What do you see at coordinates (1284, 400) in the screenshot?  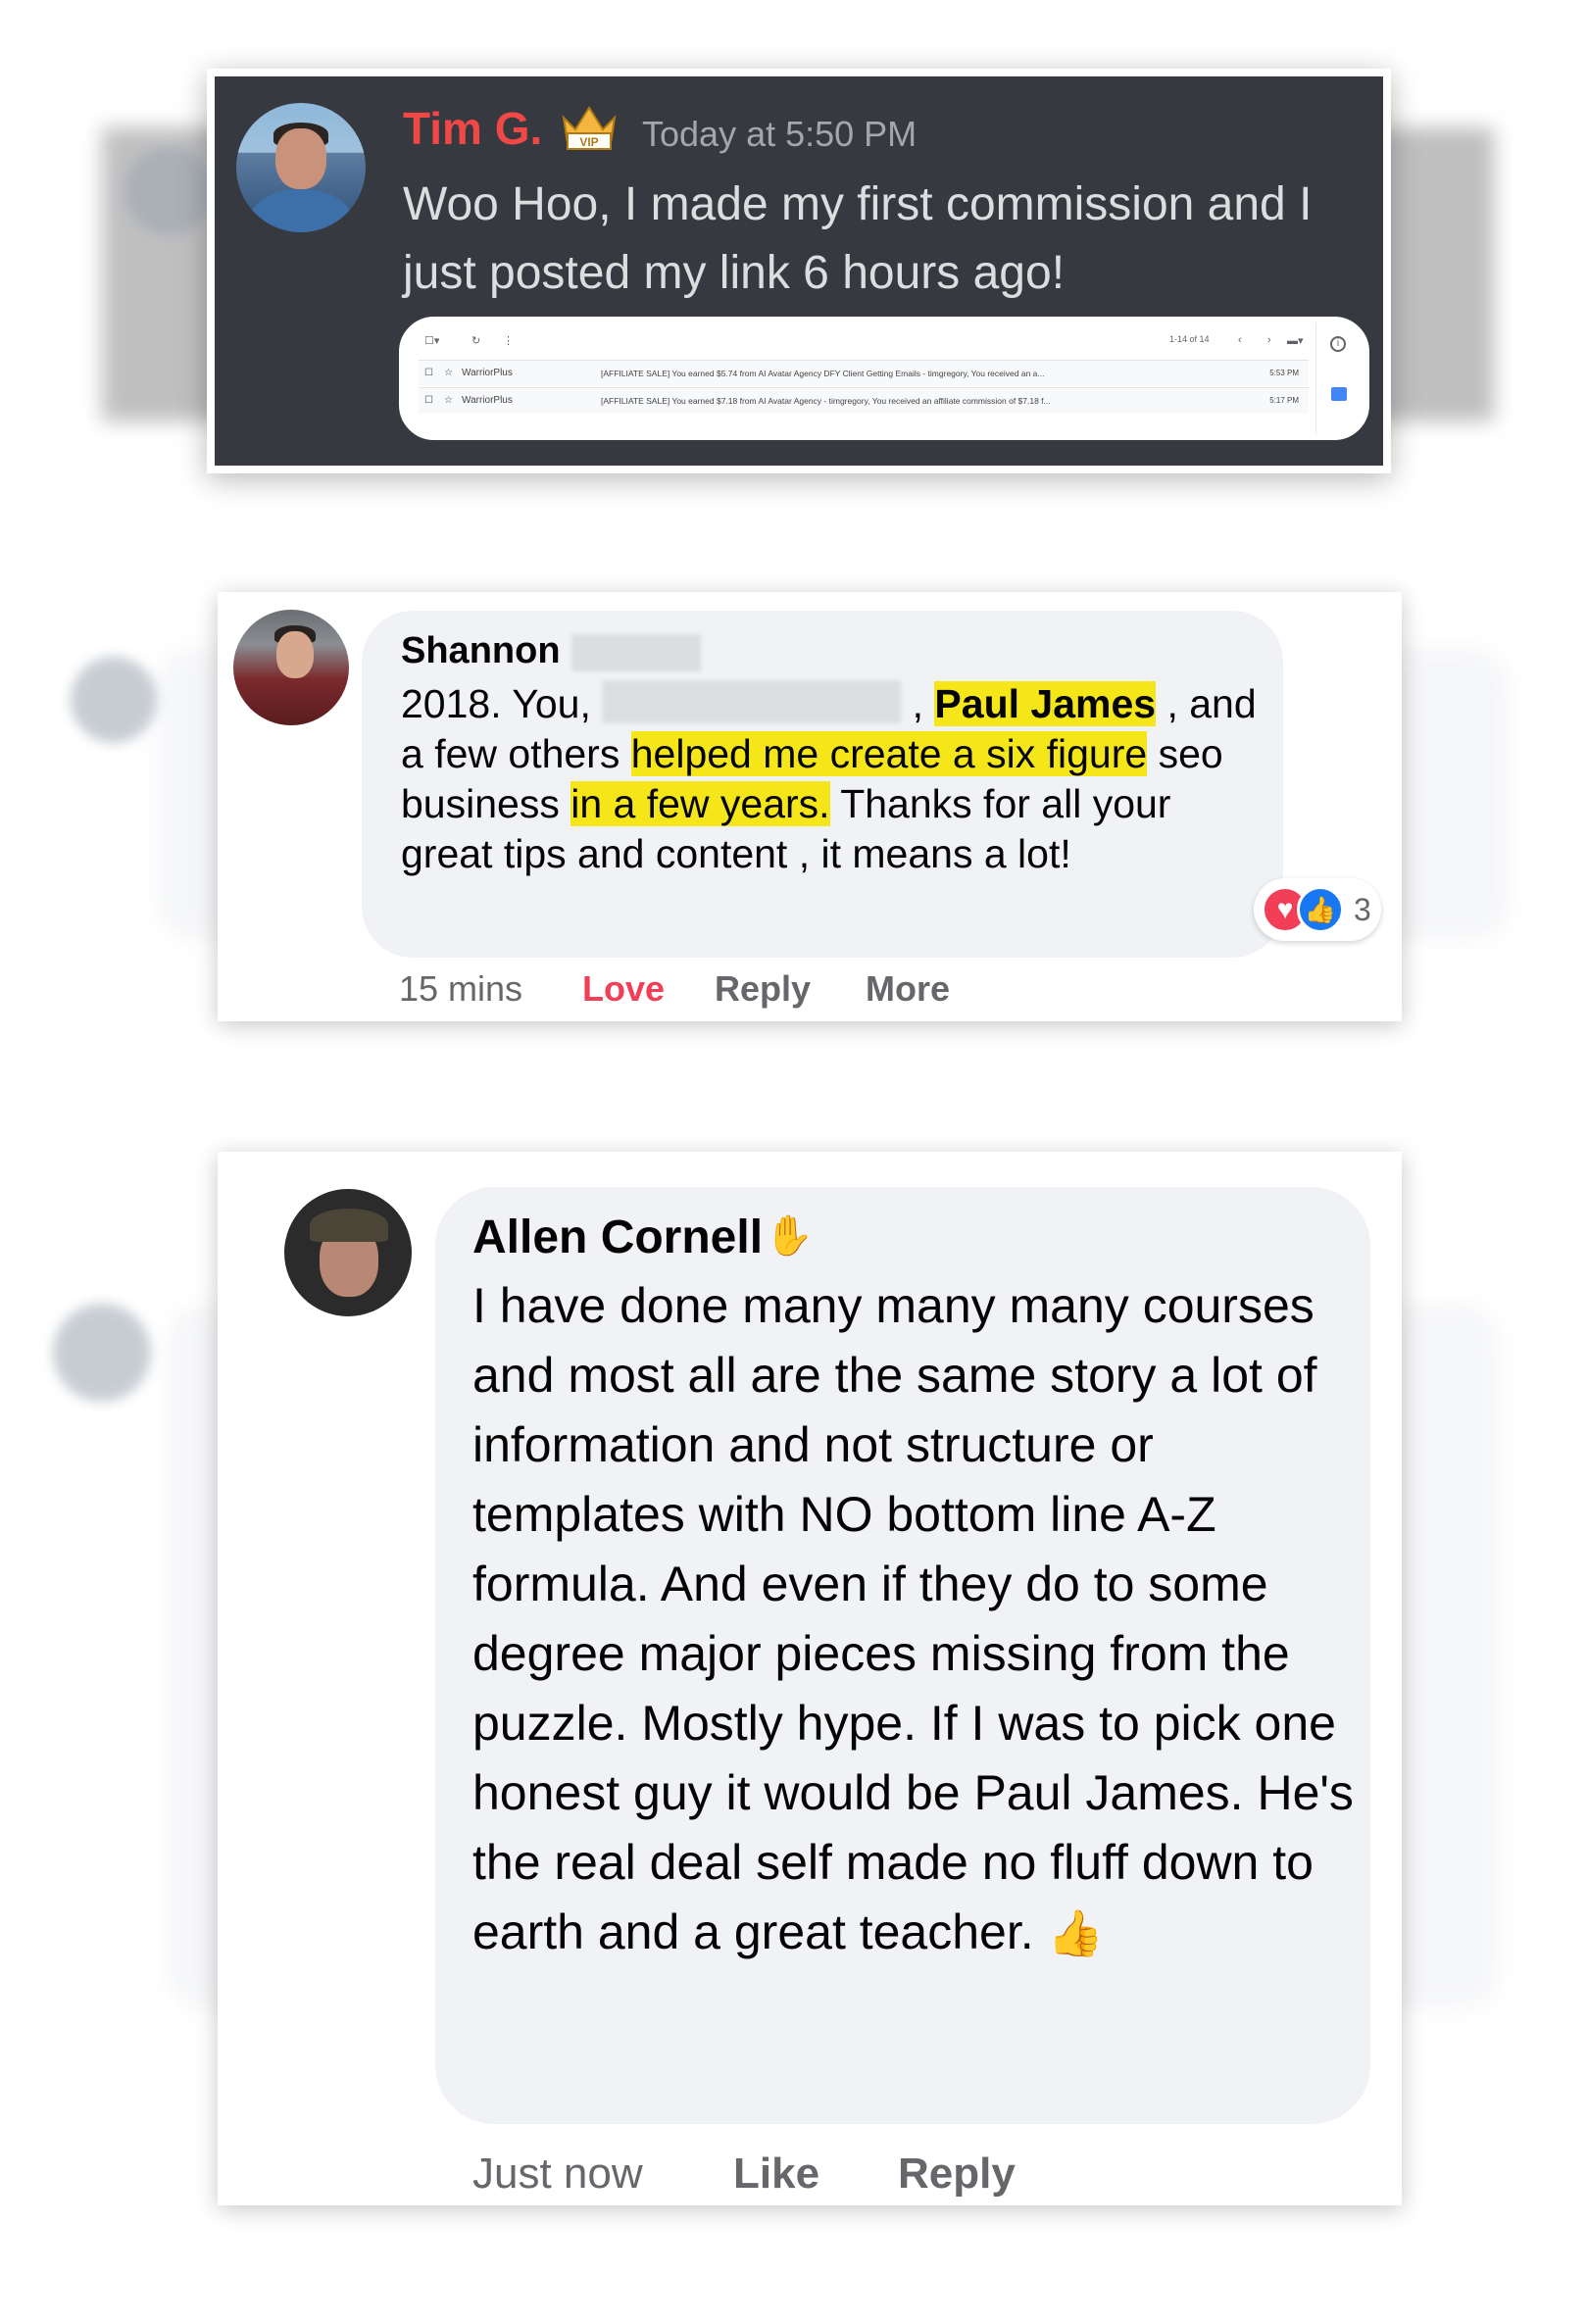 I see `email-time: 5:17 PM` at bounding box center [1284, 400].